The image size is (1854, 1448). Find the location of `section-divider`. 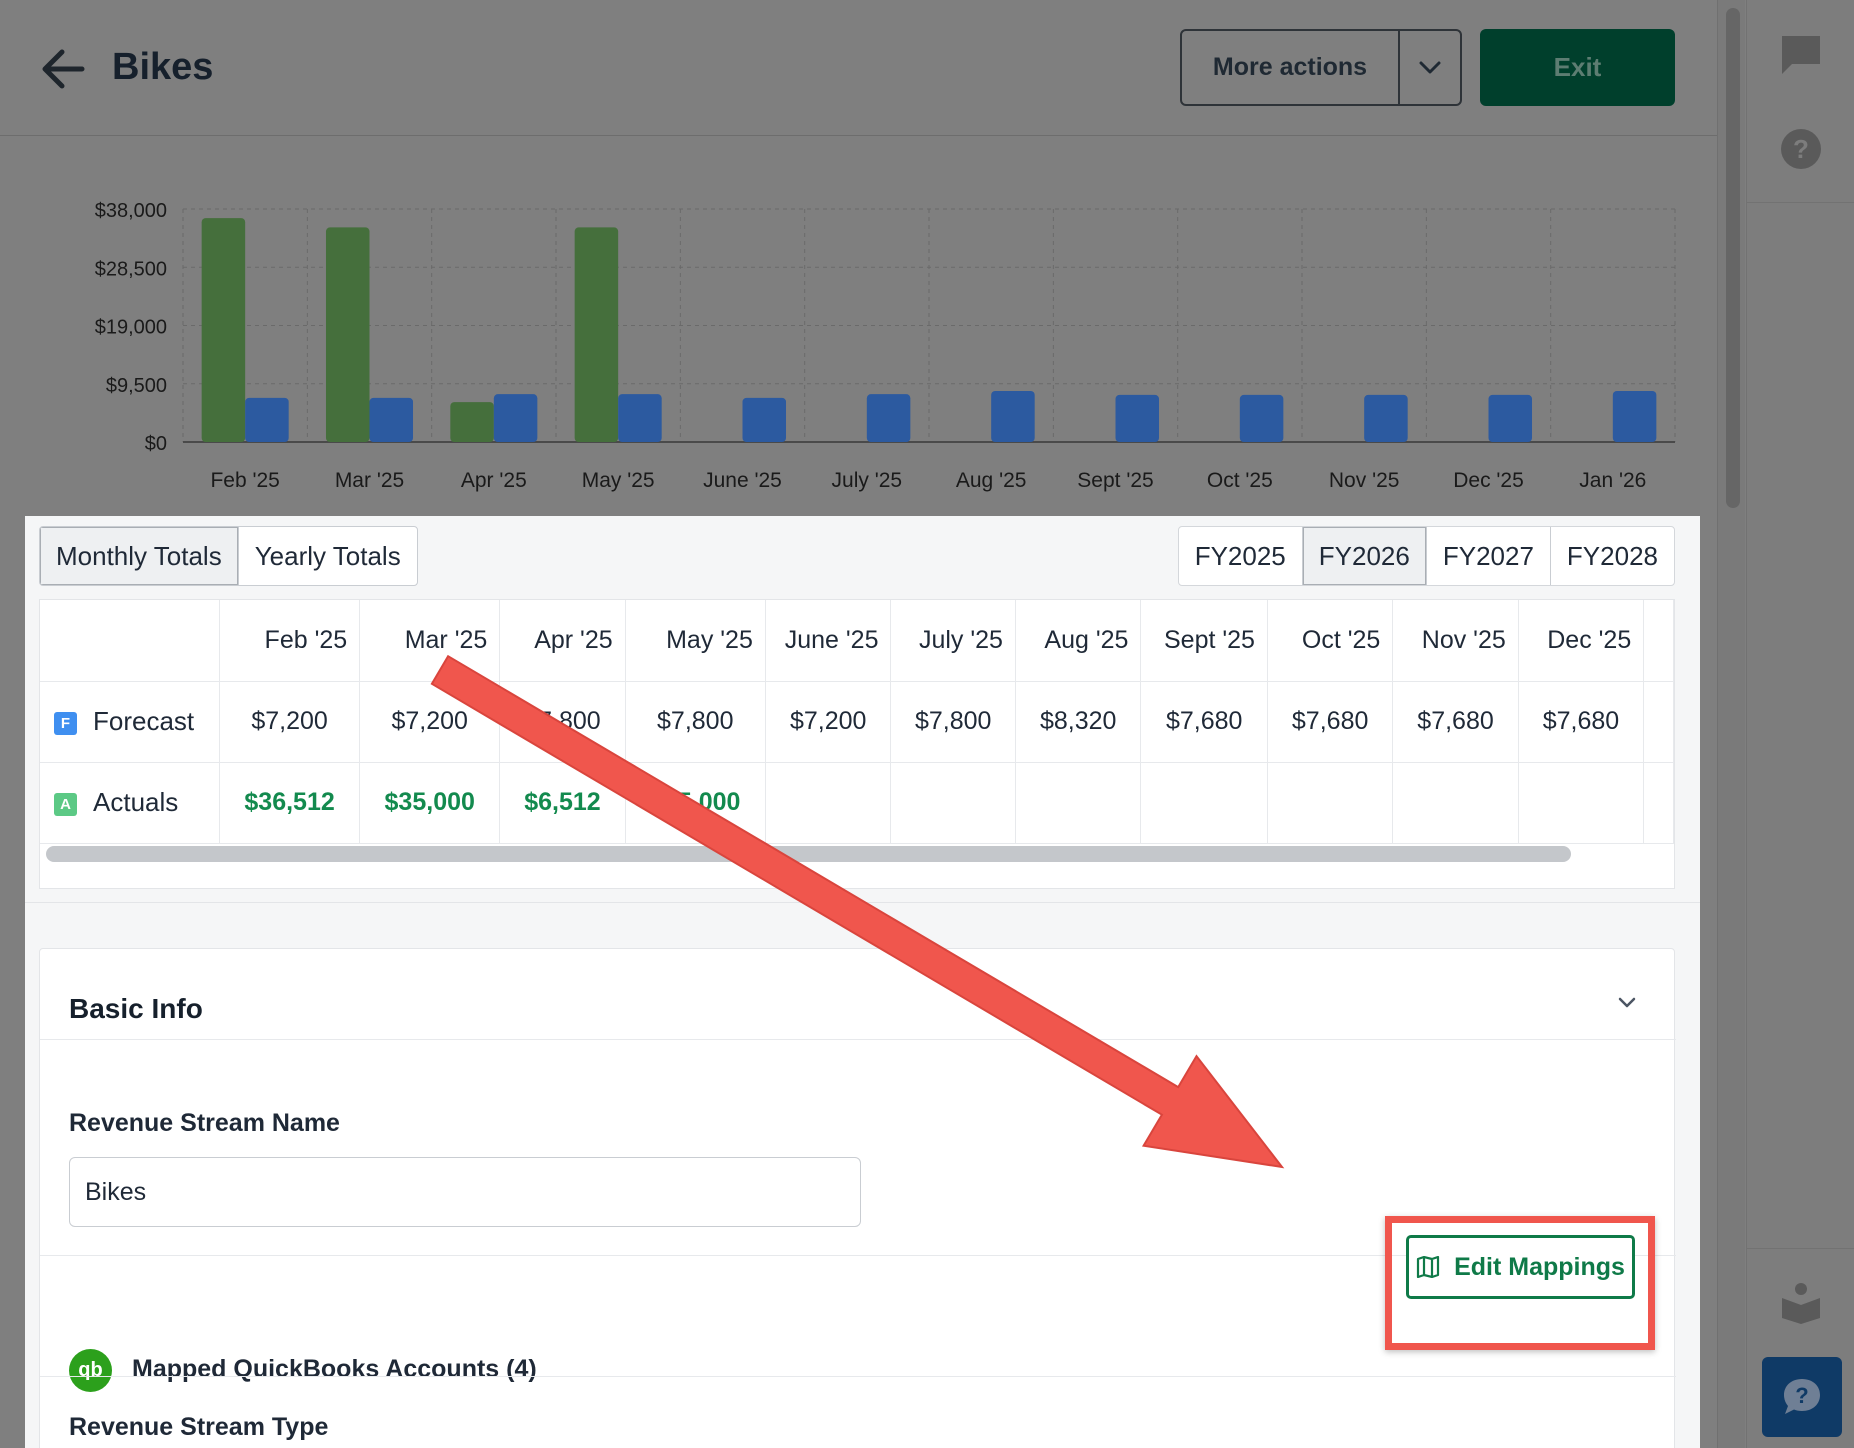

section-divider is located at coordinates (862, 902).